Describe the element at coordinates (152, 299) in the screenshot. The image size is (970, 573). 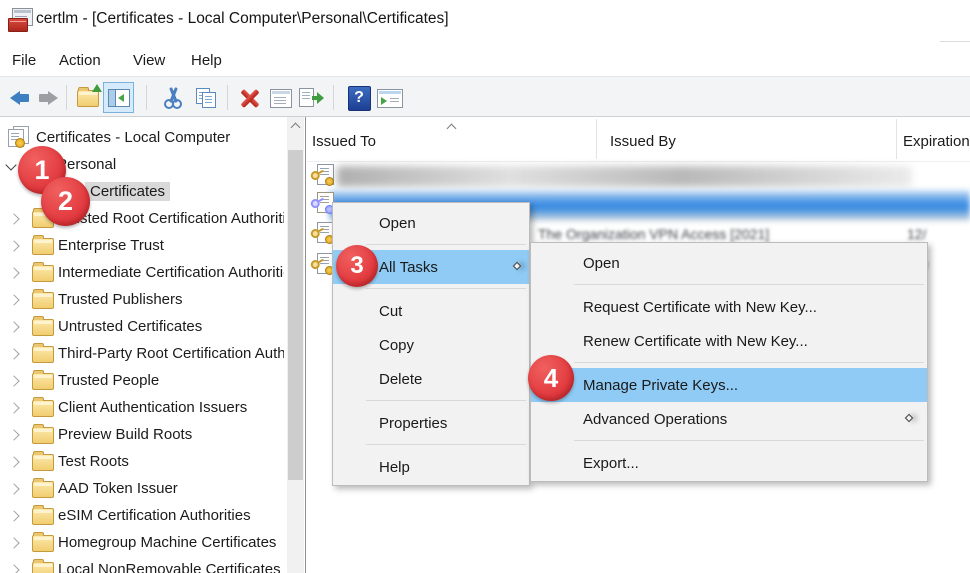
I see `tree-item-trusted-publishers: Trusted Publishers` at that location.